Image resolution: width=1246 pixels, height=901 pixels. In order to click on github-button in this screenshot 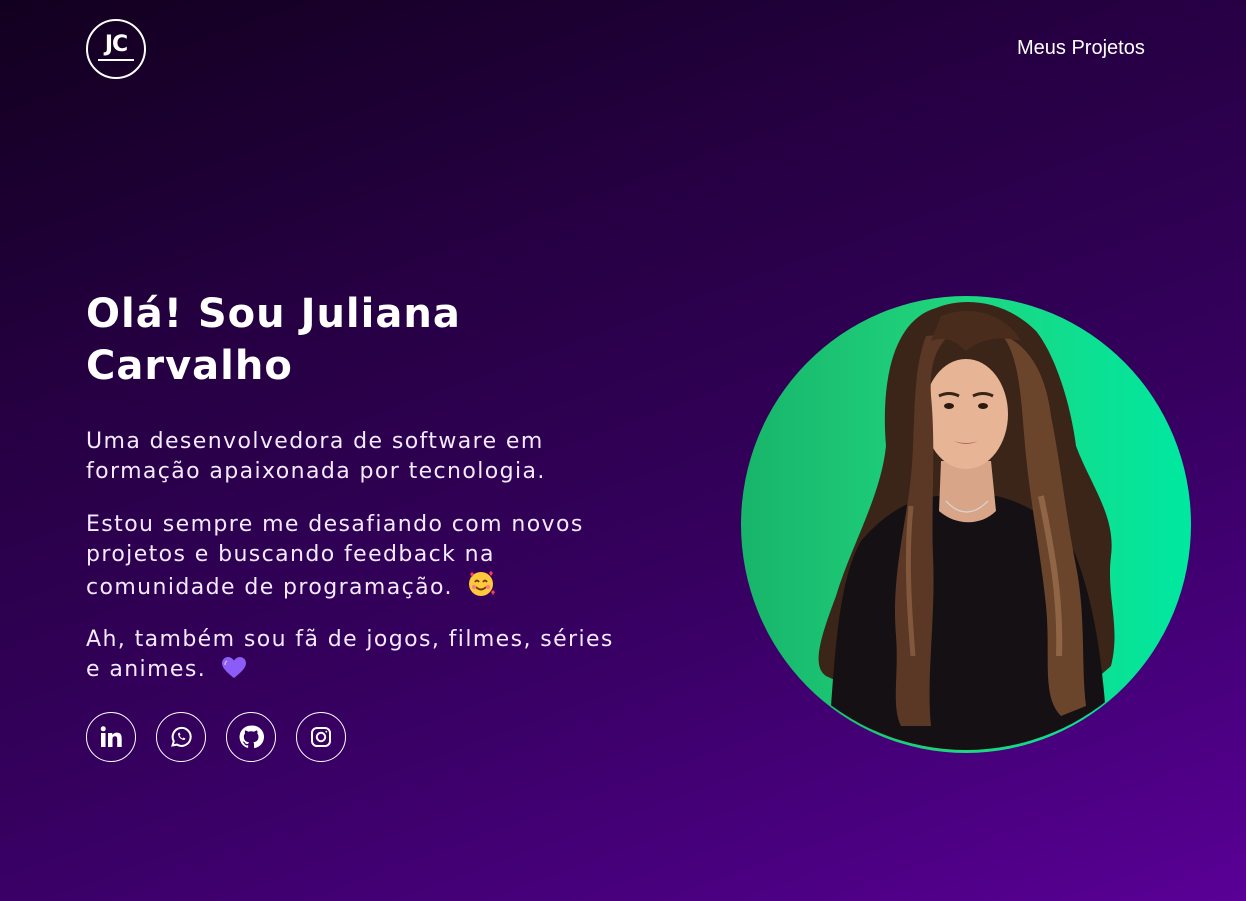, I will do `click(251, 737)`.